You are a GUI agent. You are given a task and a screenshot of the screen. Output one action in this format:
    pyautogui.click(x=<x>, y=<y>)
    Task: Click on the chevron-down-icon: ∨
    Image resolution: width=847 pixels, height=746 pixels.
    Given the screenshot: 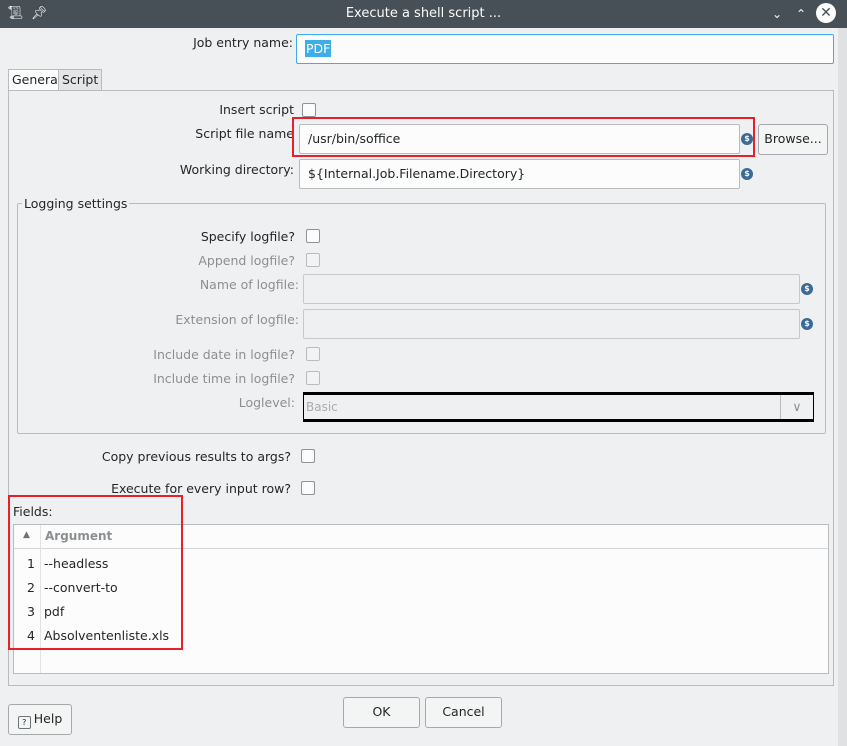 What is the action you would take?
    pyautogui.click(x=796, y=407)
    